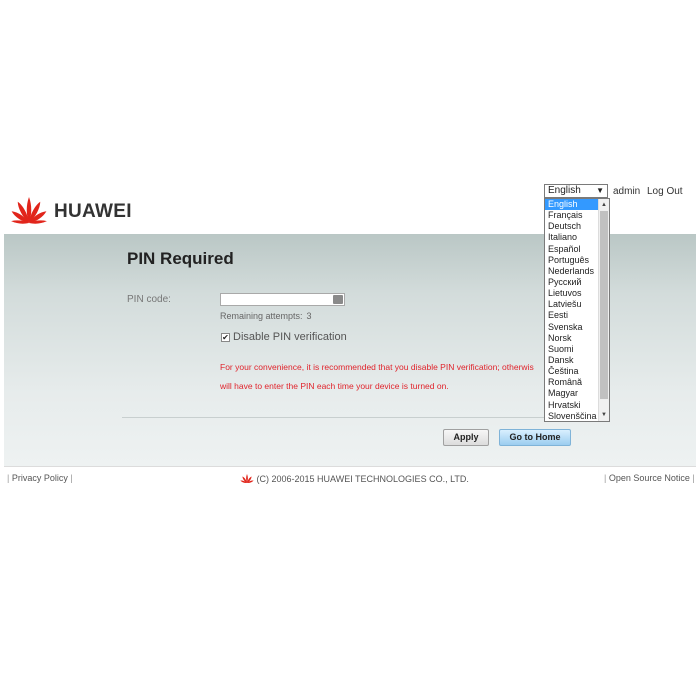 Image resolution: width=700 pixels, height=700 pixels. Describe the element at coordinates (572, 260) in the screenshot. I see `language-option: Português` at that location.